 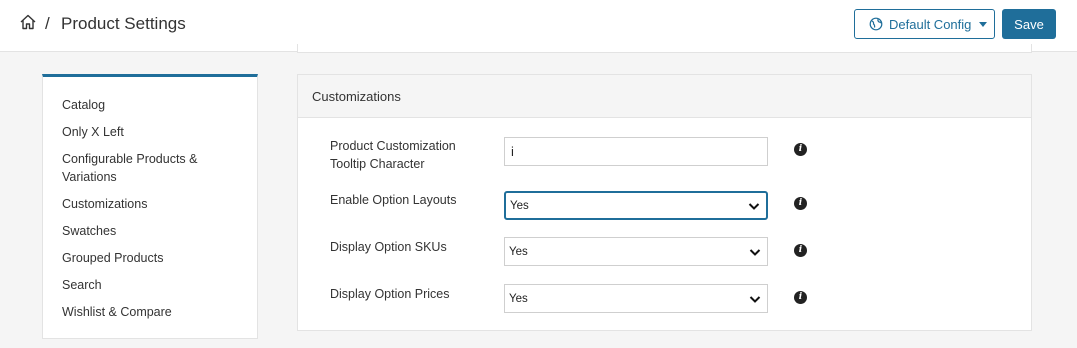 What do you see at coordinates (152, 285) in the screenshot?
I see `sidebar-item-search: Search` at bounding box center [152, 285].